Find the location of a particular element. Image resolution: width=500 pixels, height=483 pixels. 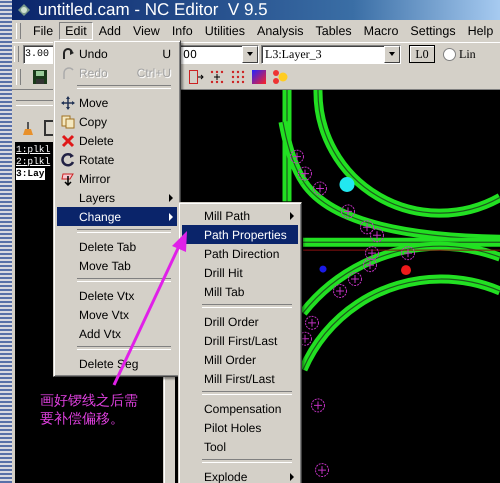

layer-combo: L3:Layer_3 is located at coordinates (331, 54).